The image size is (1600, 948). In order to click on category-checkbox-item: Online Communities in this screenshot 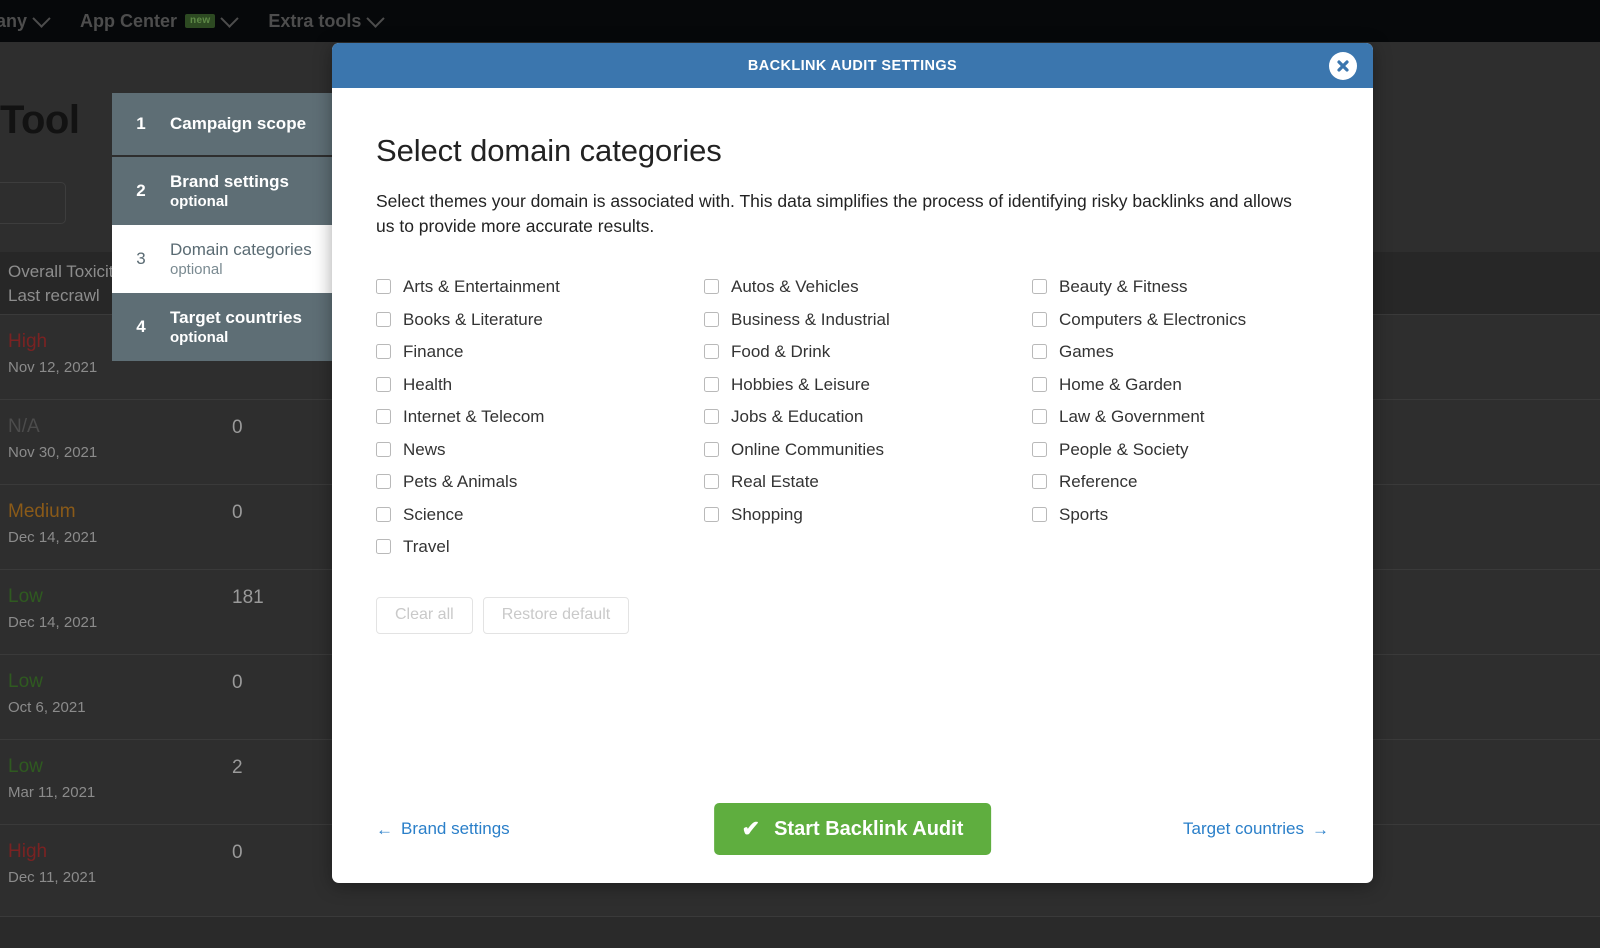, I will do `click(868, 449)`.